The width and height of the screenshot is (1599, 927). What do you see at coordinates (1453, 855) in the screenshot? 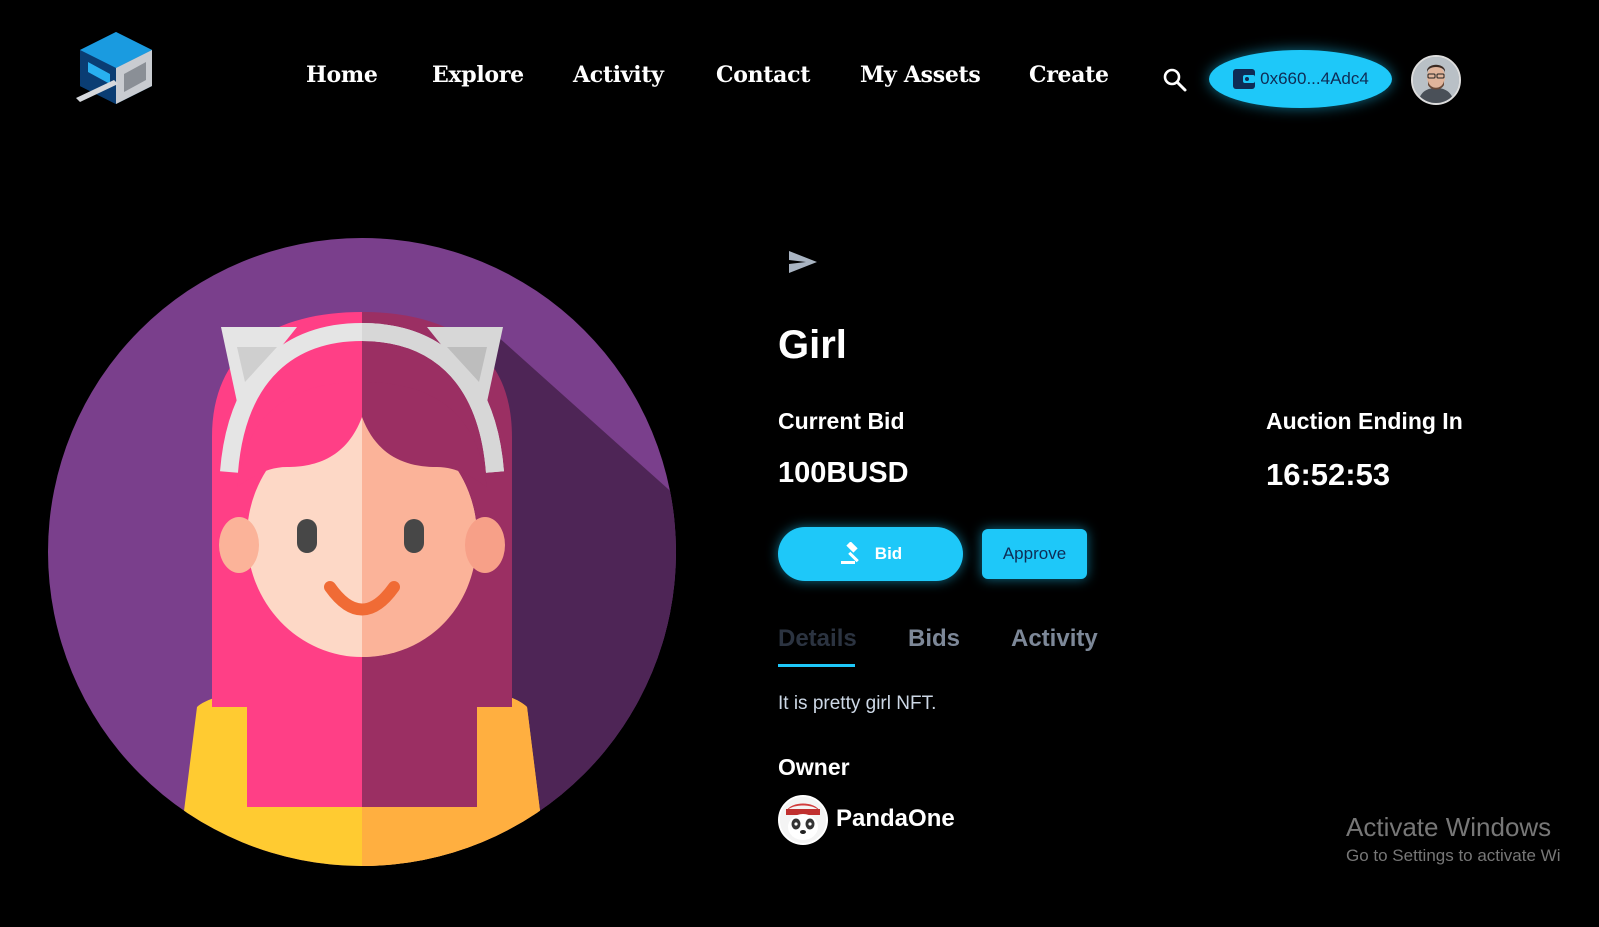
I see `activate-windows-subtitle: Go to Settings to activate Wi` at bounding box center [1453, 855].